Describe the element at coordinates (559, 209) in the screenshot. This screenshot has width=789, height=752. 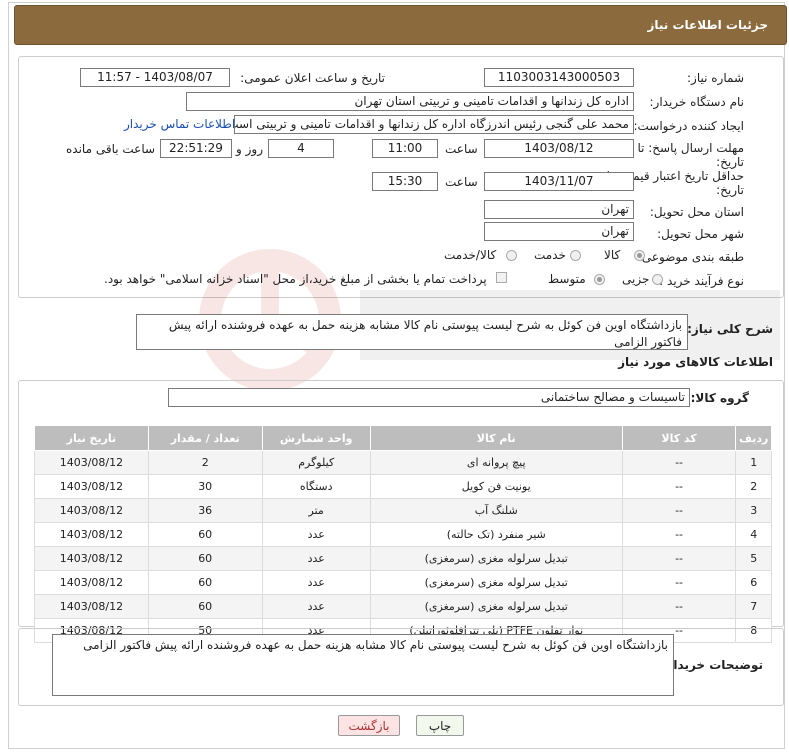
I see `province-field: تهران` at that location.